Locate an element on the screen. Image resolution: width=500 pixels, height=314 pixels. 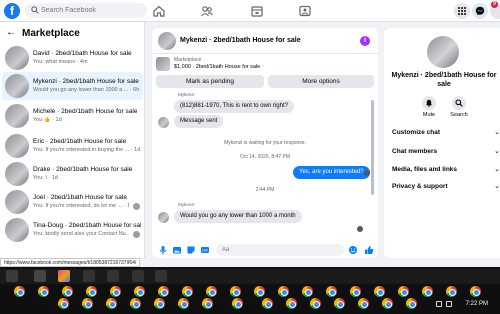
menu-grid-button is located at coordinates (462, 11).